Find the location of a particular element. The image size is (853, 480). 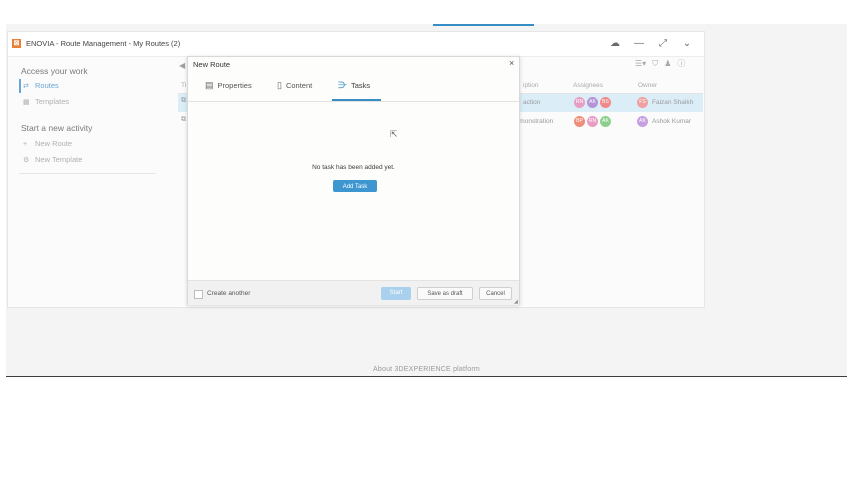

cancel-button: Cancel is located at coordinates (495, 293).